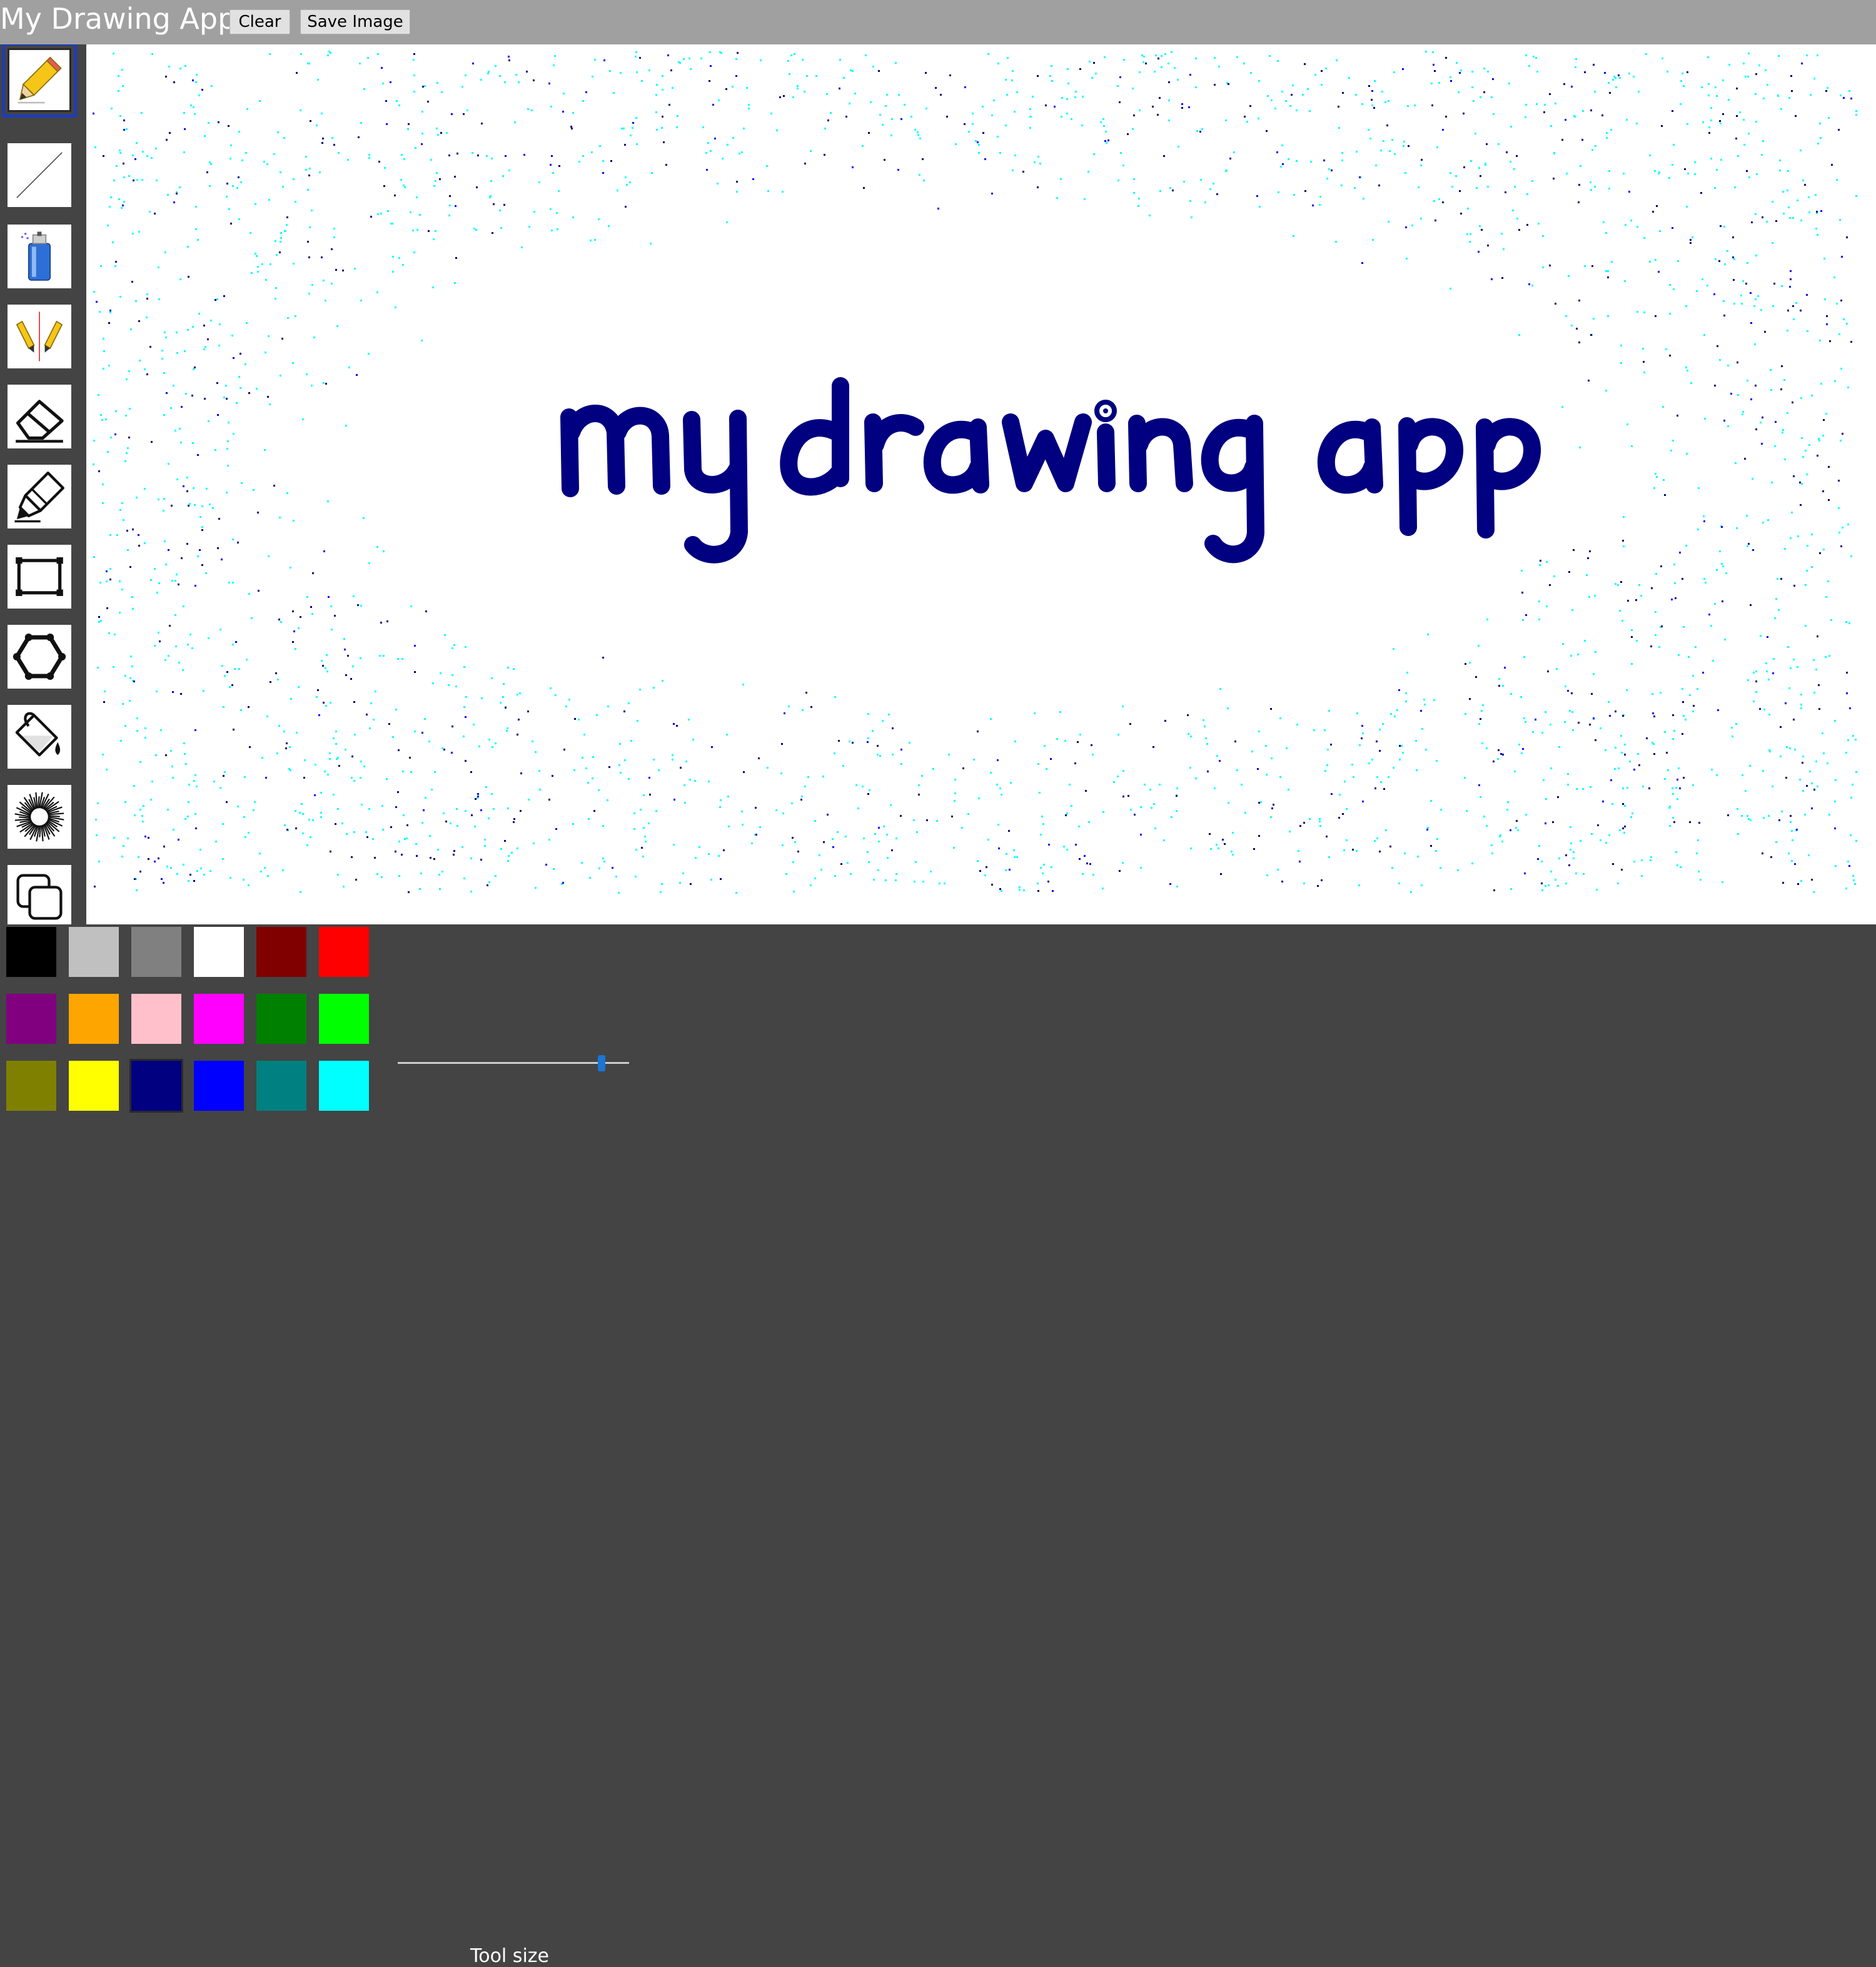 This screenshot has width=1876, height=1967. What do you see at coordinates (1050, 470) in the screenshot?
I see `handwritten-text-drawing` at bounding box center [1050, 470].